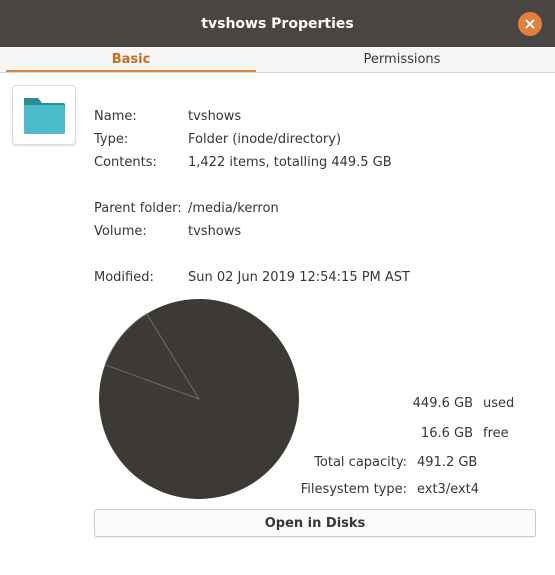 The width and height of the screenshot is (555, 575). What do you see at coordinates (448, 489) in the screenshot?
I see `fstype-value: ext3/ext4` at bounding box center [448, 489].